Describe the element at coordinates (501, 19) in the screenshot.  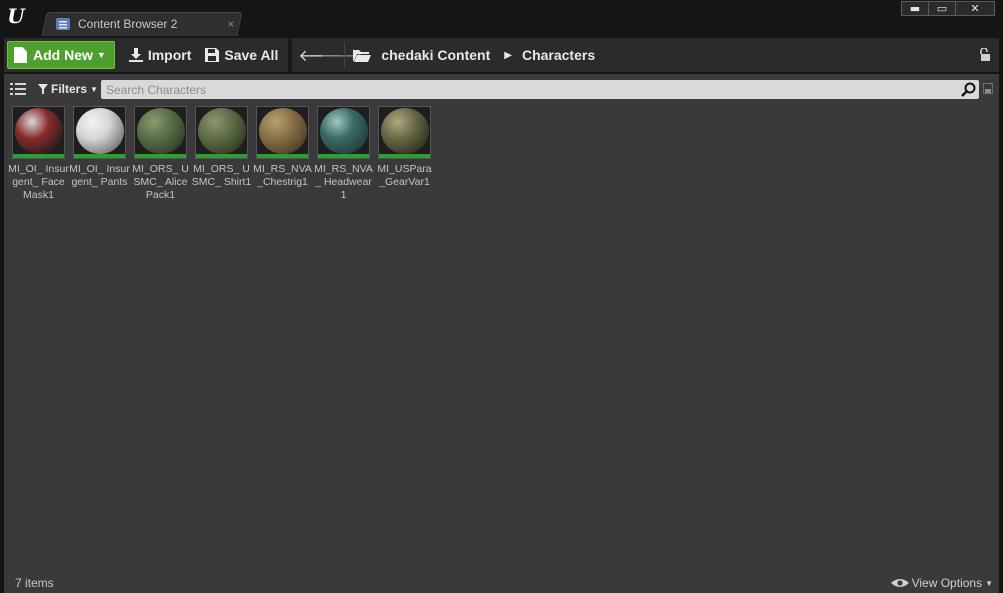
I see `title-bar: U Content Browser 2 × ▬ ▭ ✕` at that location.